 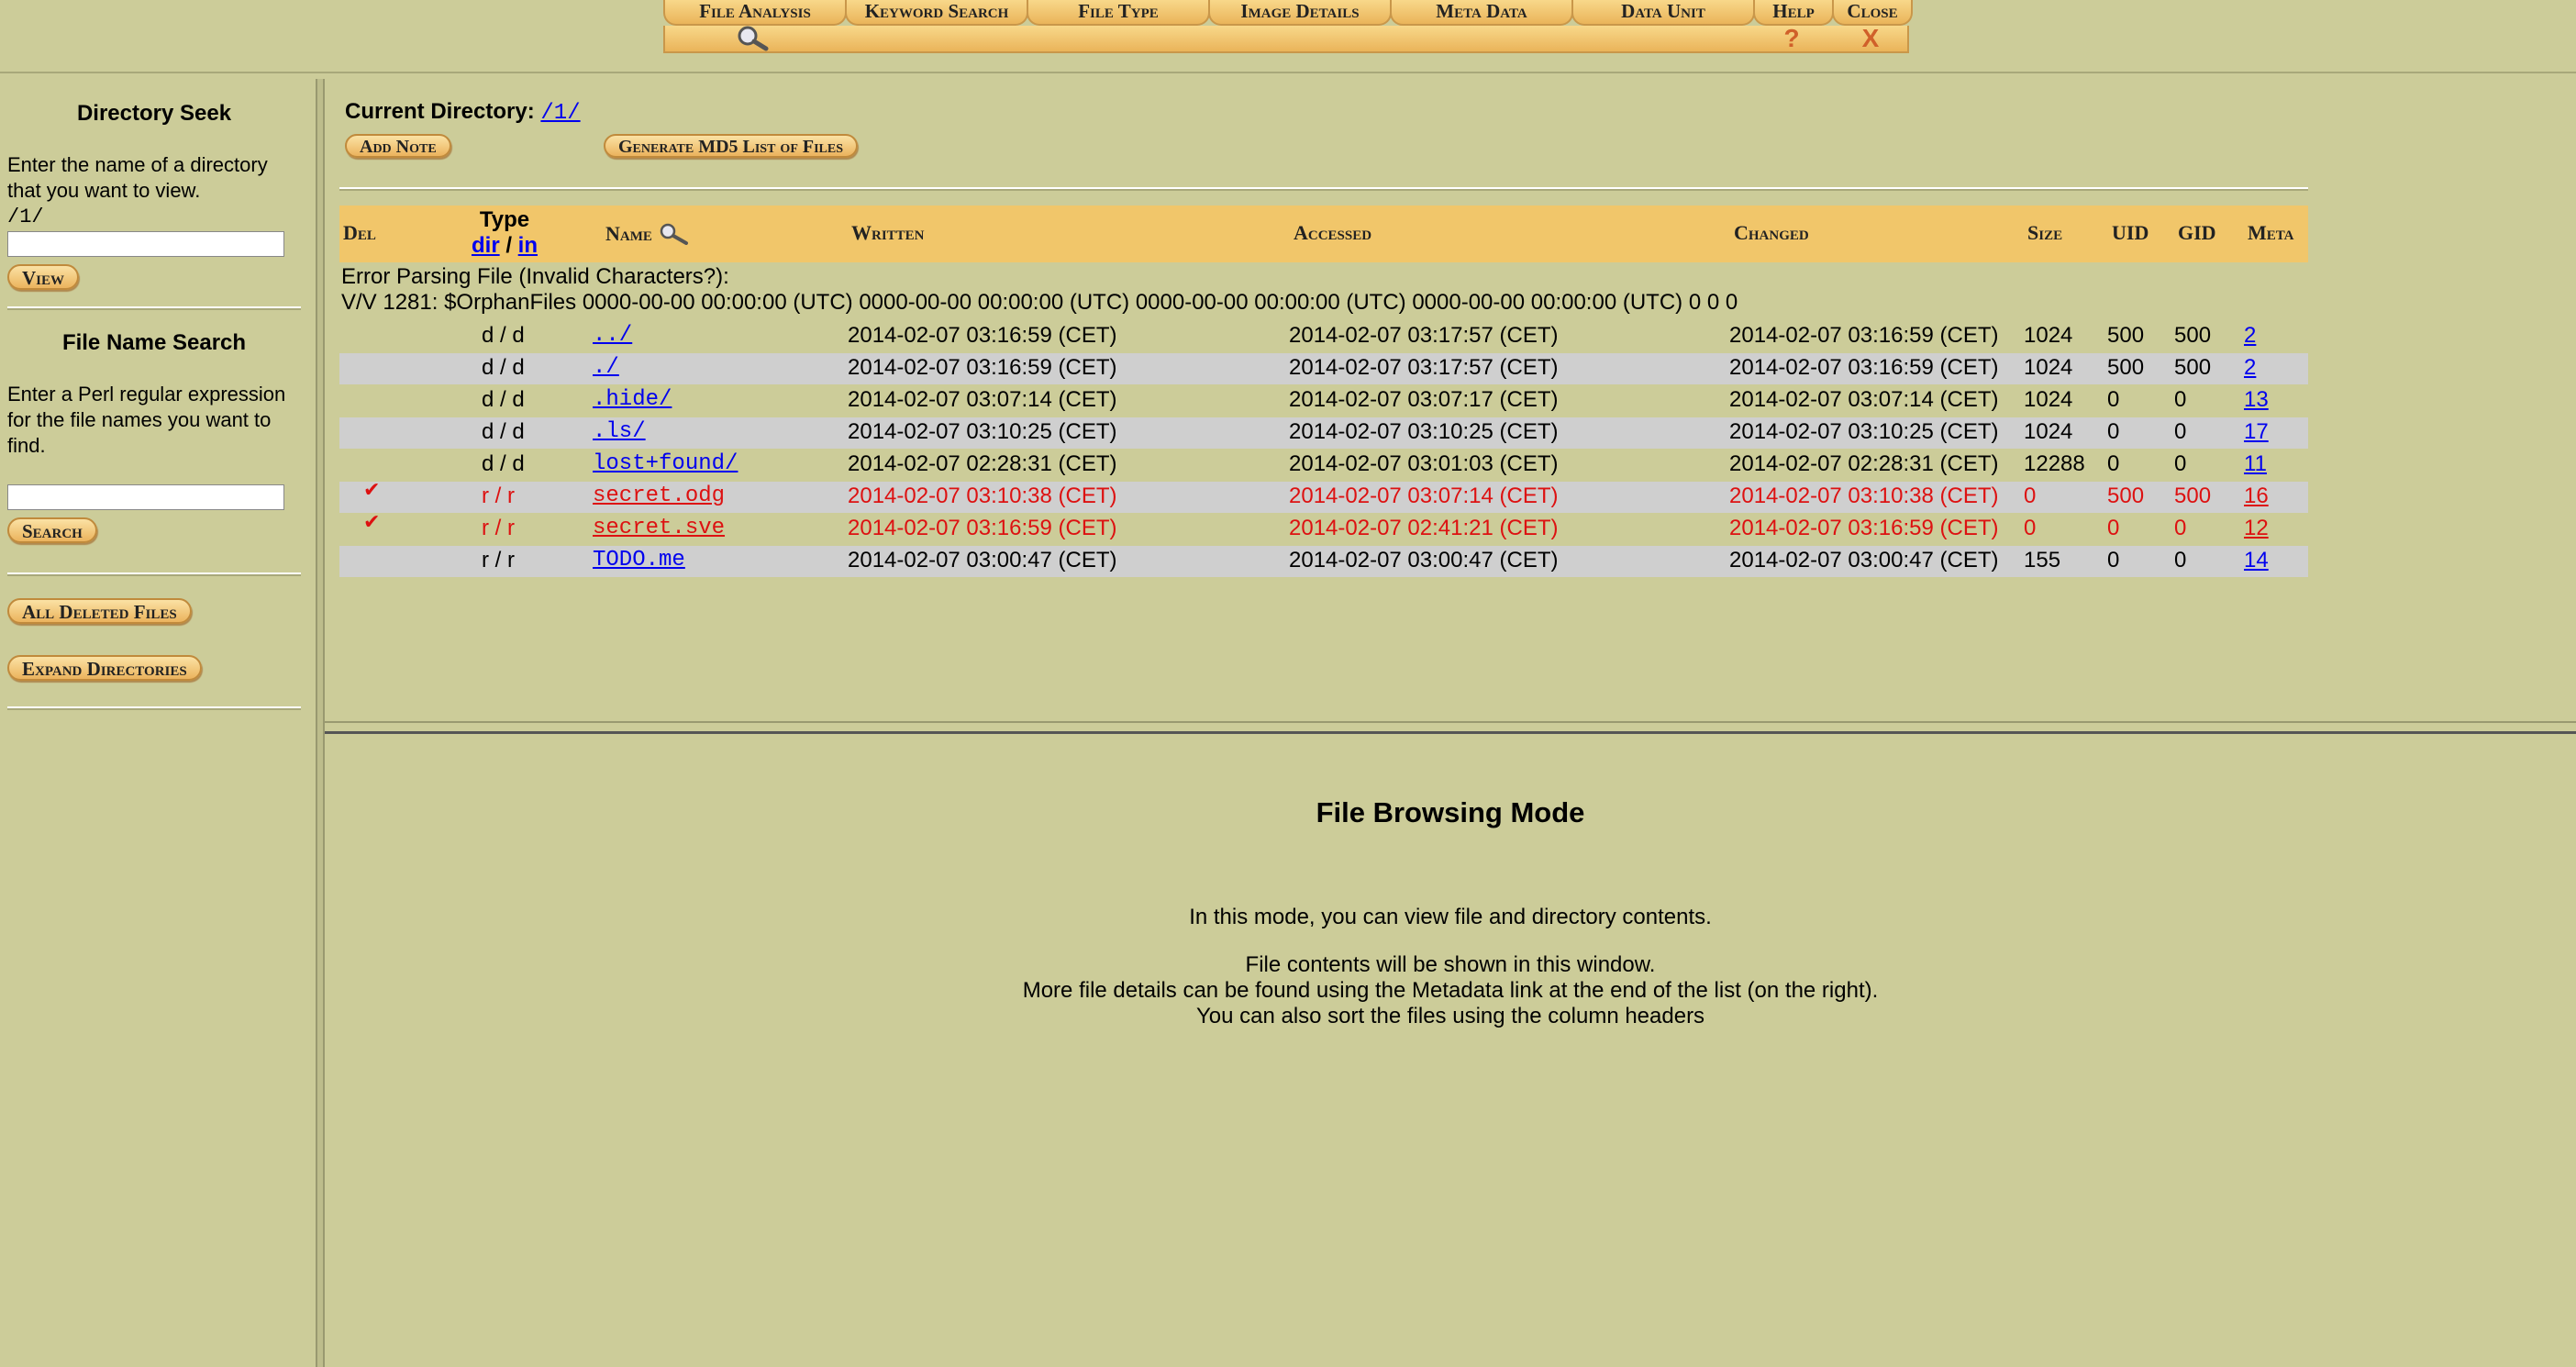 I want to click on search-icon, so click(x=675, y=236).